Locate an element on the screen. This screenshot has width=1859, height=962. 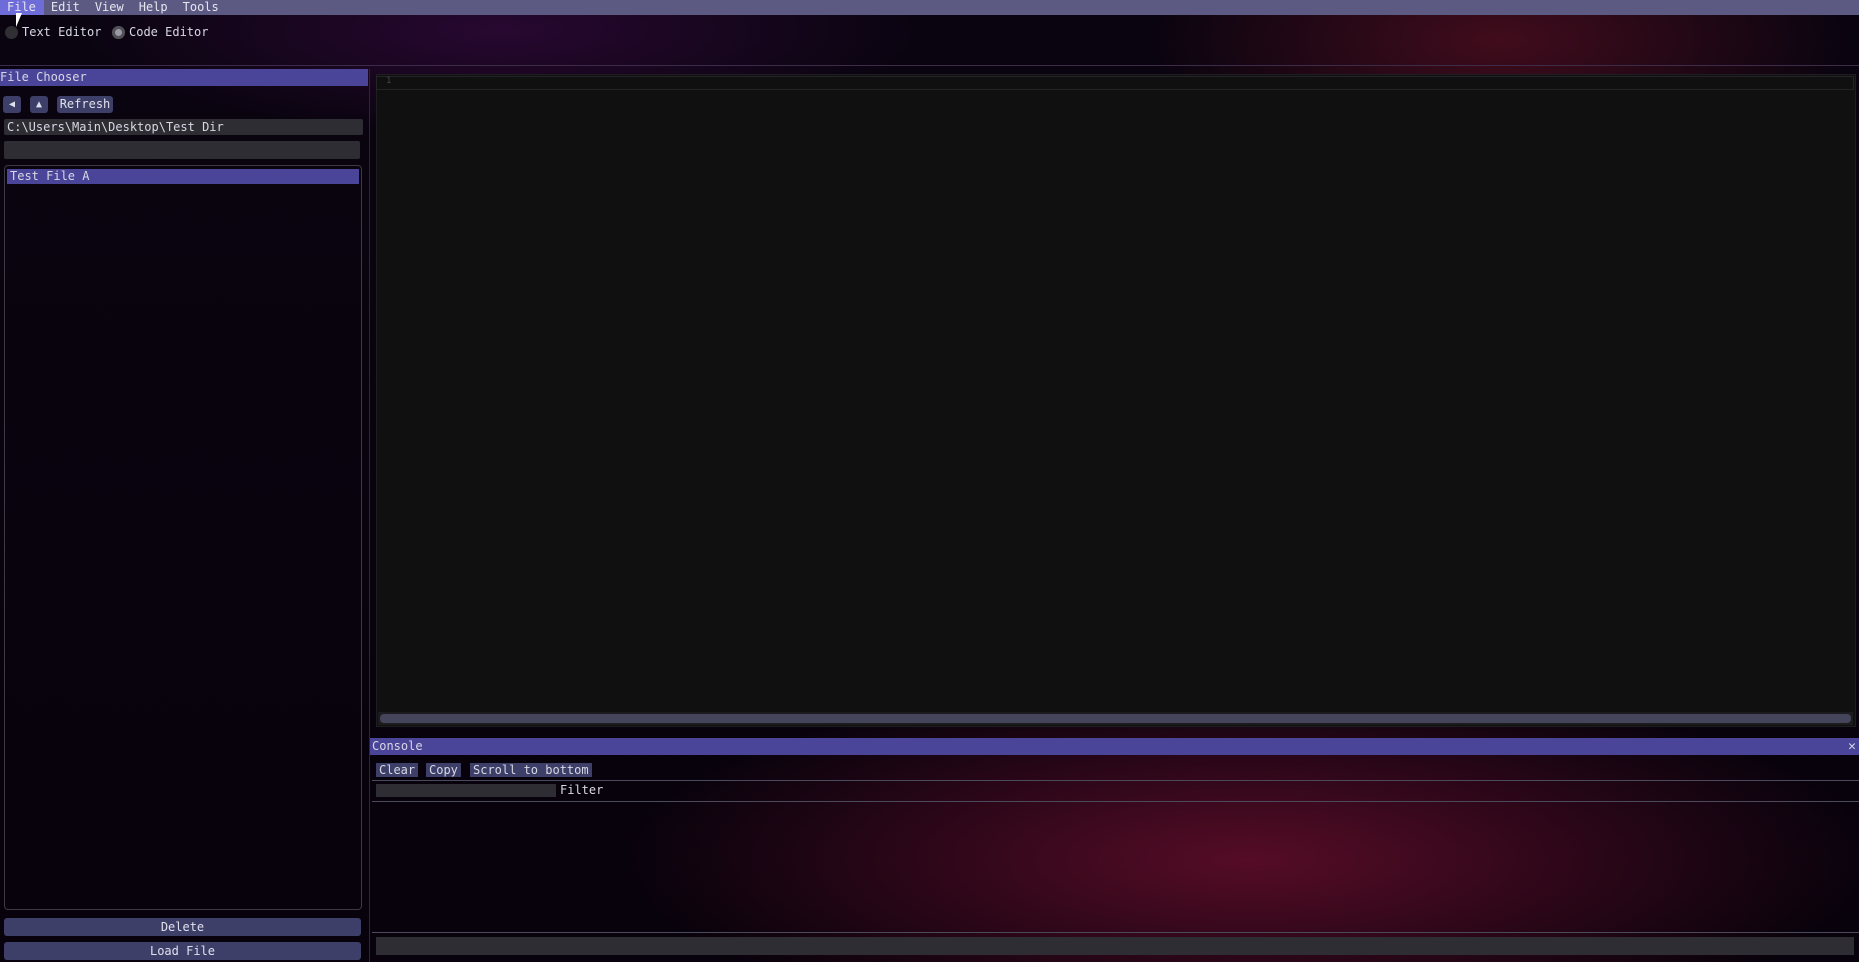
current-line-highlight is located at coordinates (1115, 83).